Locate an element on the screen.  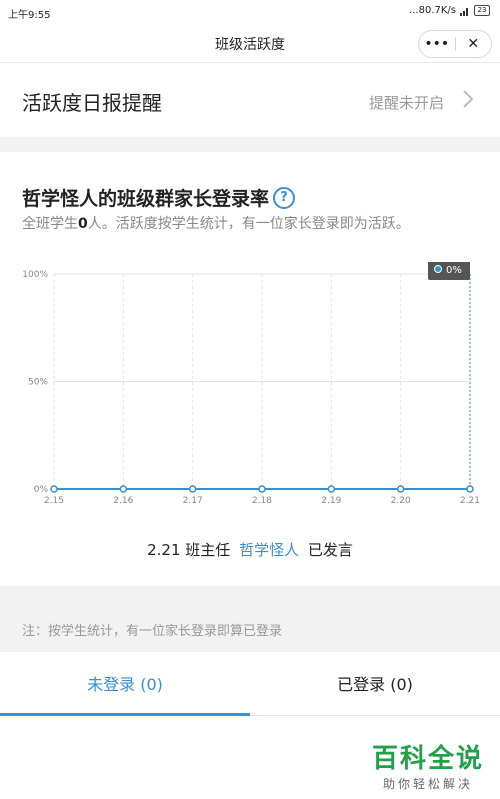
status-bar: 上午9:55 ...80.7K/s 23 is located at coordinates (250, 12).